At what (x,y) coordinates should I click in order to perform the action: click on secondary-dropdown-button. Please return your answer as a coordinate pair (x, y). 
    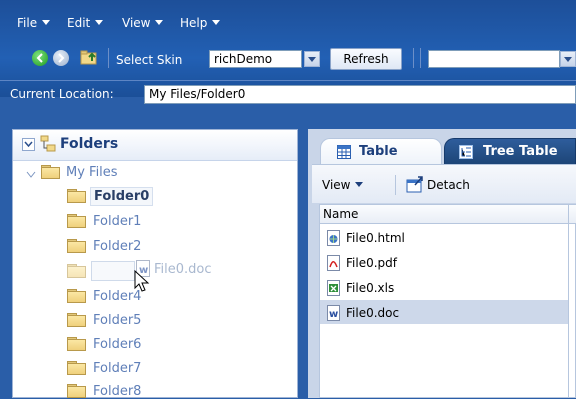
    Looking at the image, I should click on (568, 59).